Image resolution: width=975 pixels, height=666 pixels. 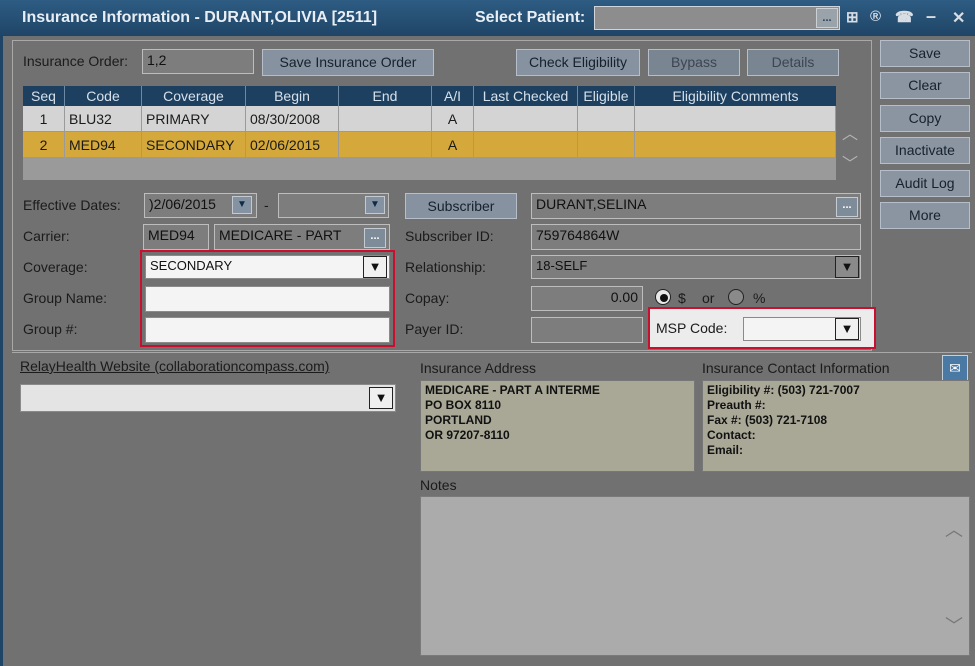 What do you see at coordinates (717, 18) in the screenshot?
I see `select-patient-input` at bounding box center [717, 18].